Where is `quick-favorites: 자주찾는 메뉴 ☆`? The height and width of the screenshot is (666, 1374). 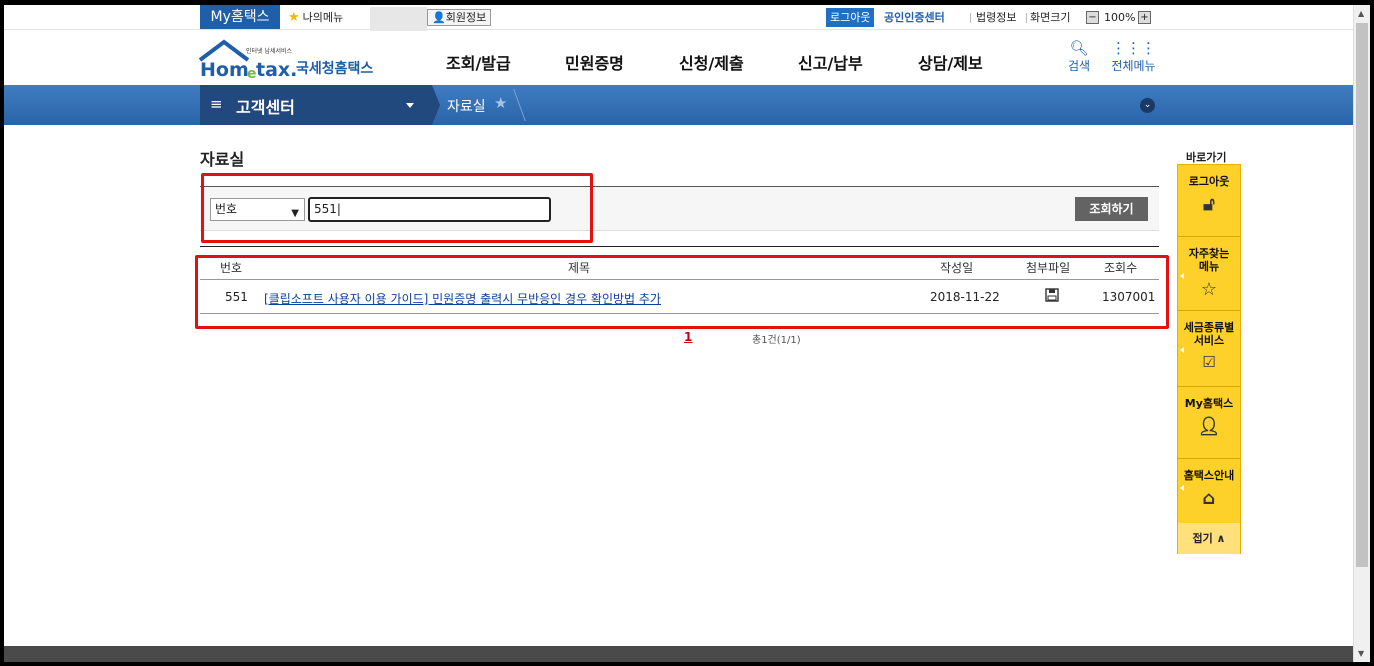 quick-favorites: 자주찾는 메뉴 ☆ is located at coordinates (1209, 274).